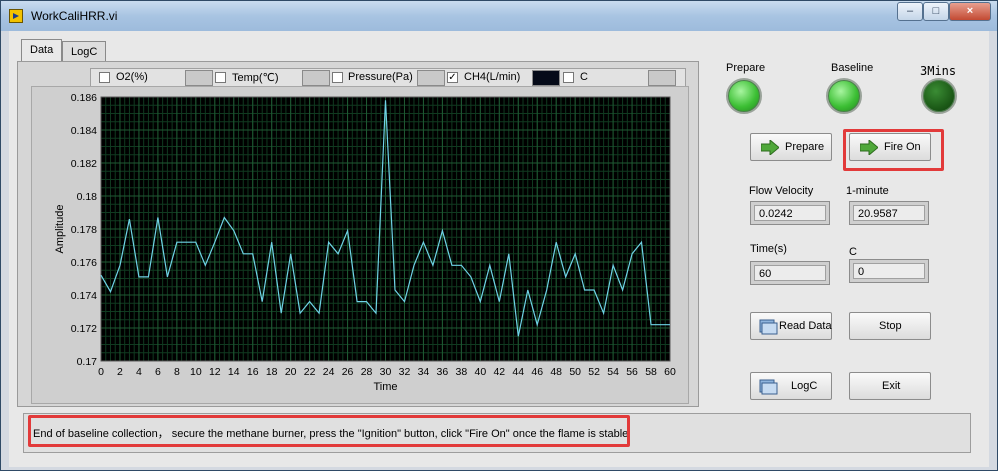 The width and height of the screenshot is (998, 472). Describe the element at coordinates (87, 197) in the screenshot. I see `y-tick-label: 0.18` at that location.